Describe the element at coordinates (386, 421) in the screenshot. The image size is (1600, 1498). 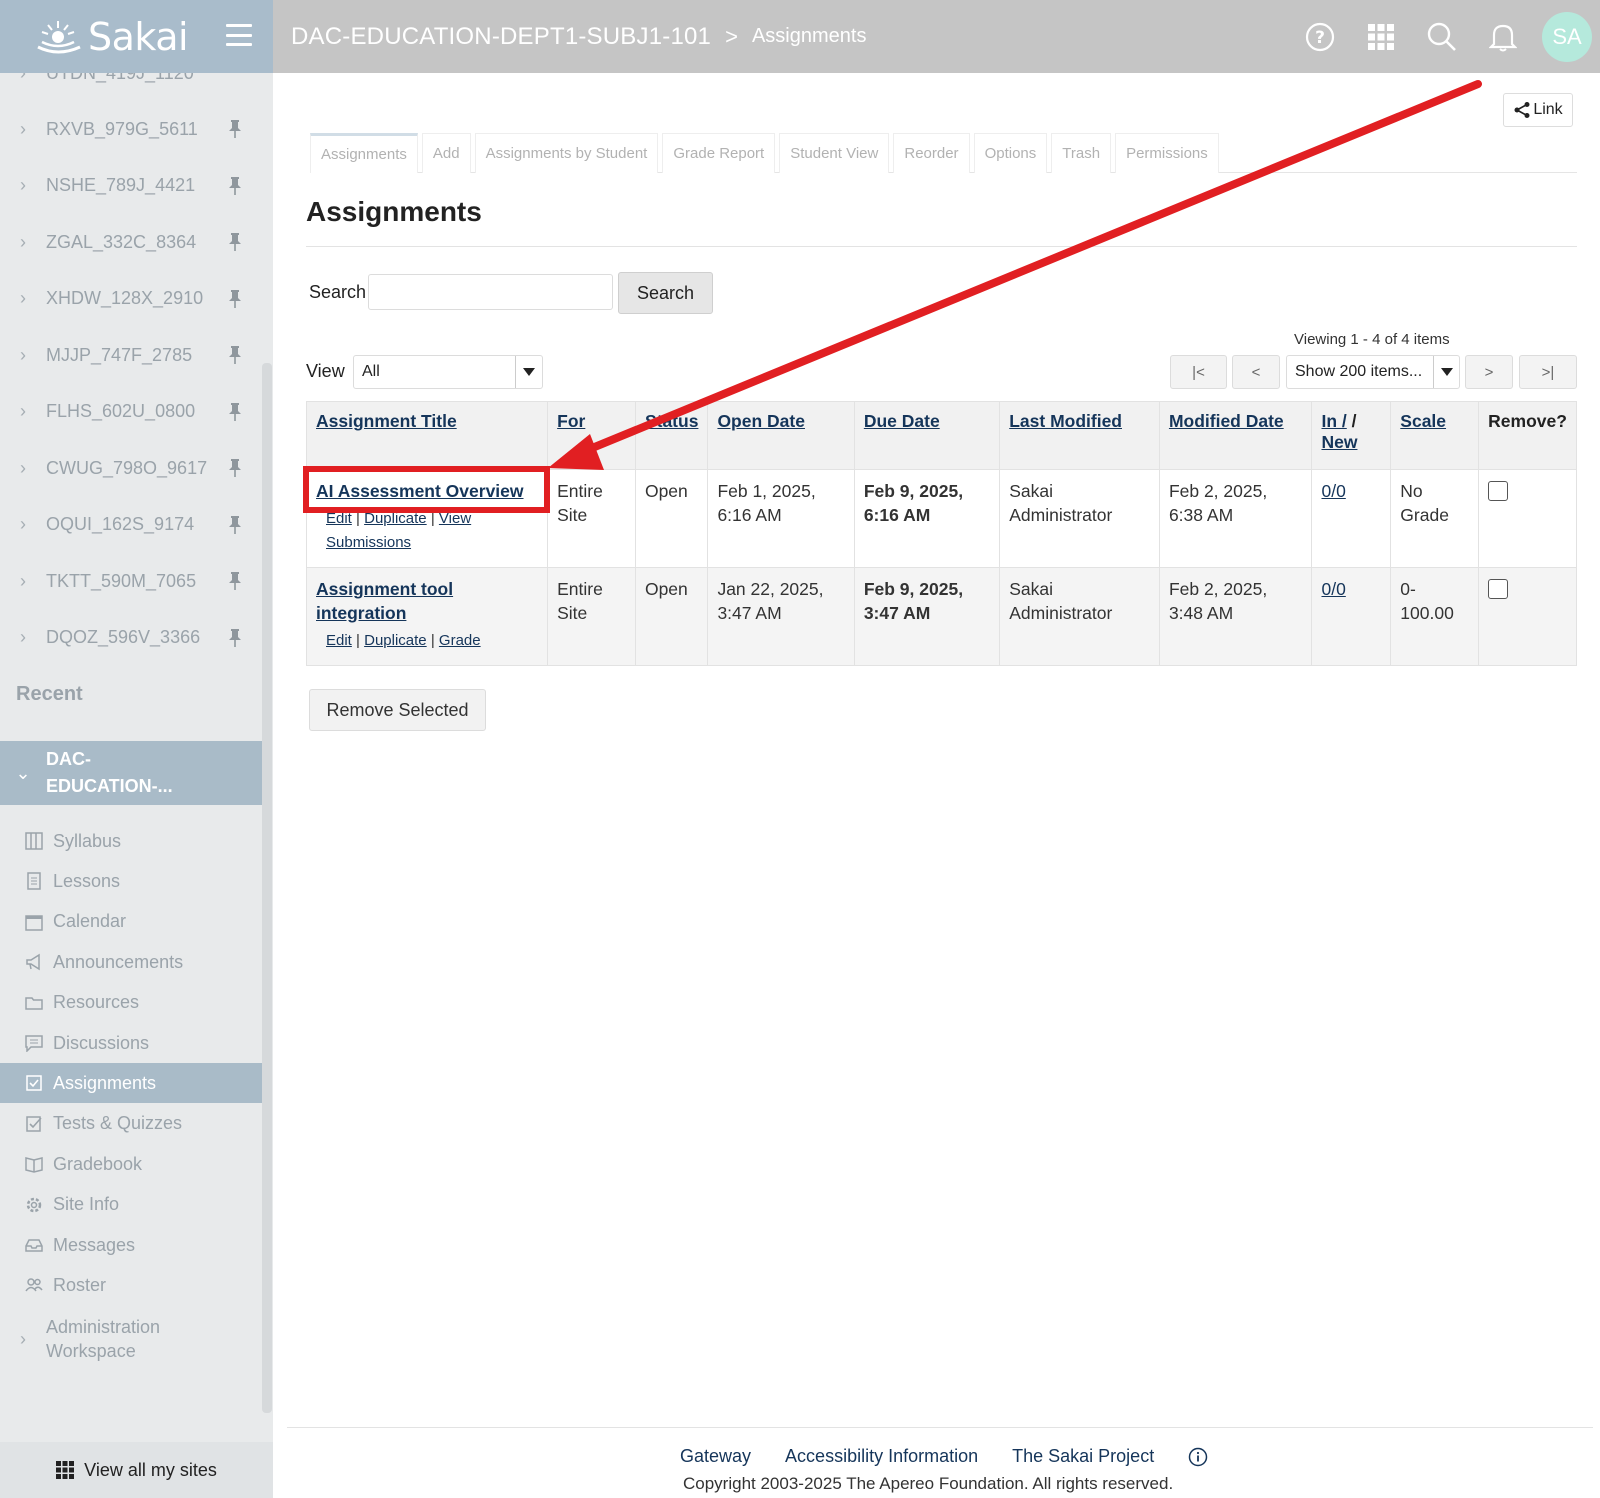
I see `sort-assignment-title: Assignment Title` at that location.